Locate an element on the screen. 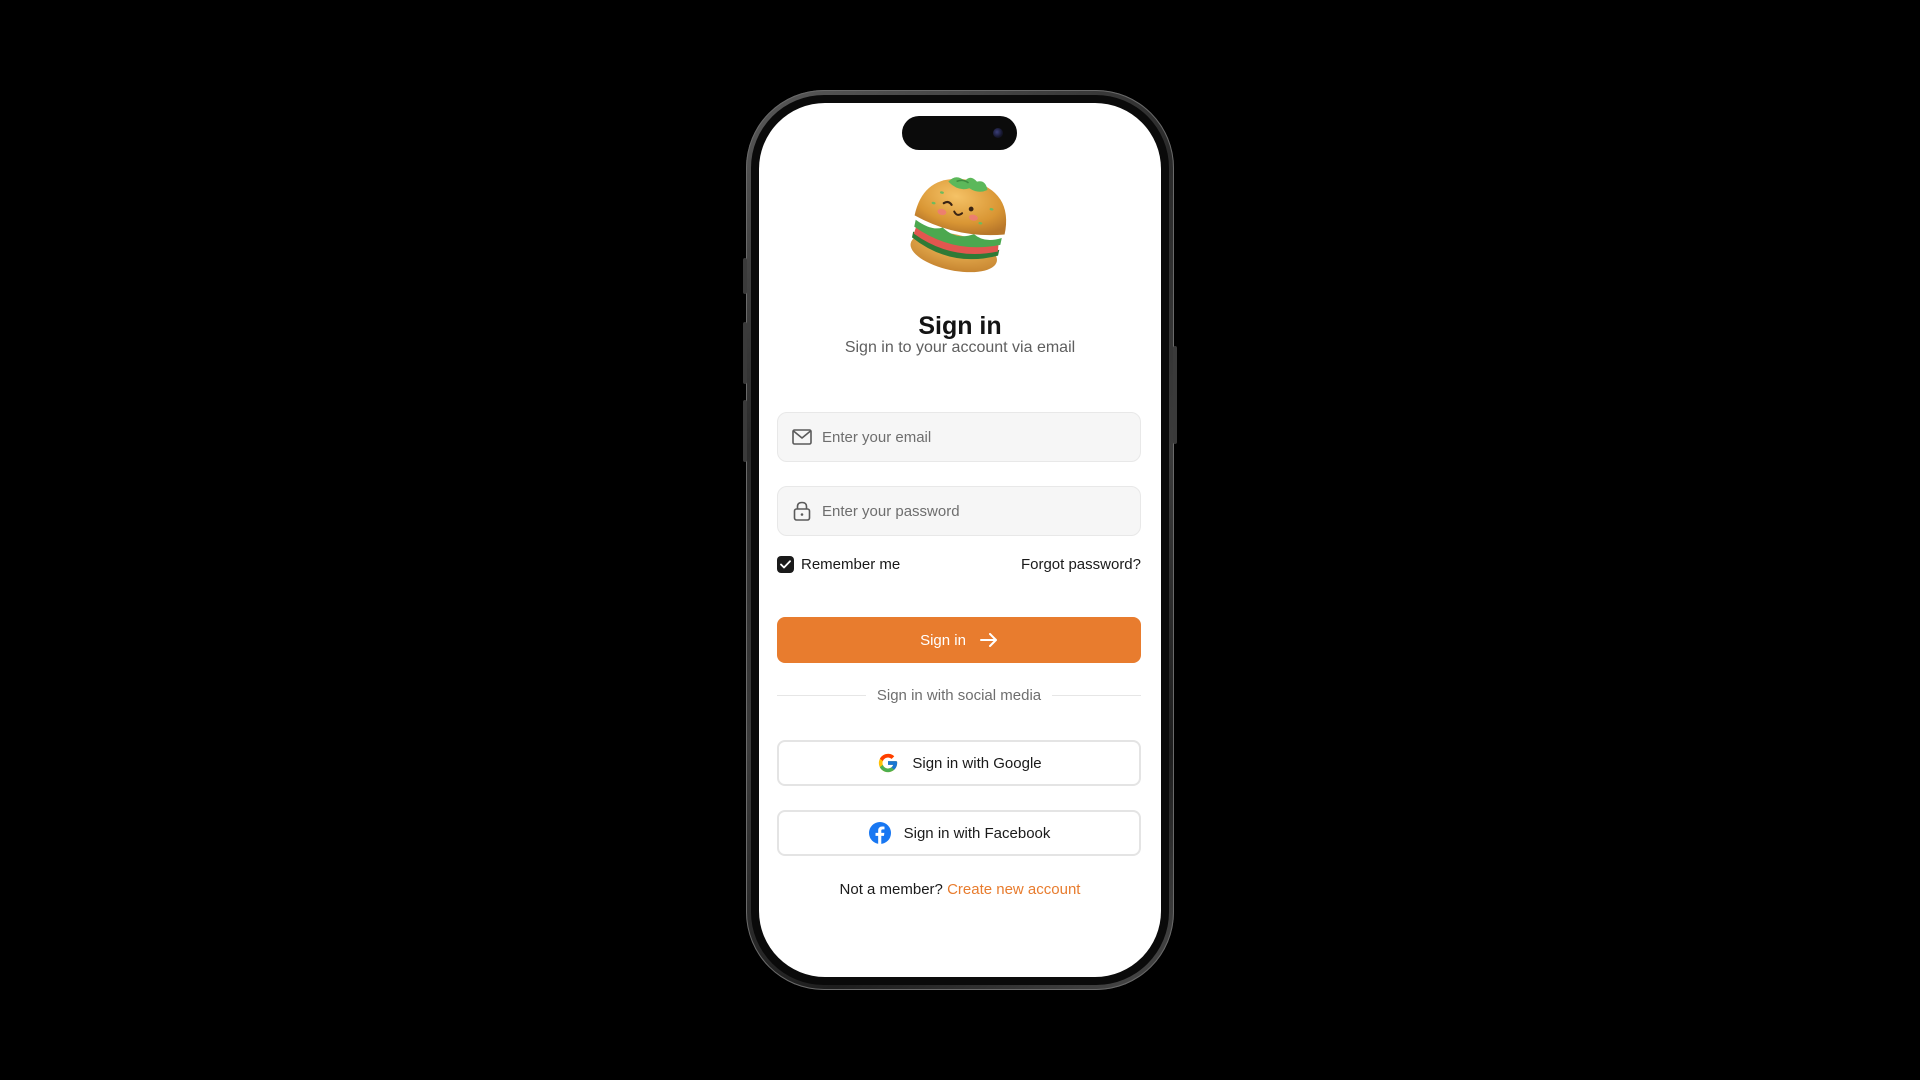  social-divider: Sign in with social media is located at coordinates (959, 695).